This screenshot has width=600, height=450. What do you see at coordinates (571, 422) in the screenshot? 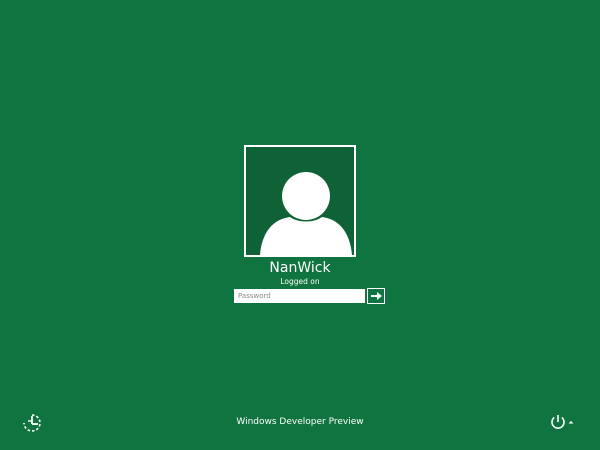
I see `caret-up-icon` at bounding box center [571, 422].